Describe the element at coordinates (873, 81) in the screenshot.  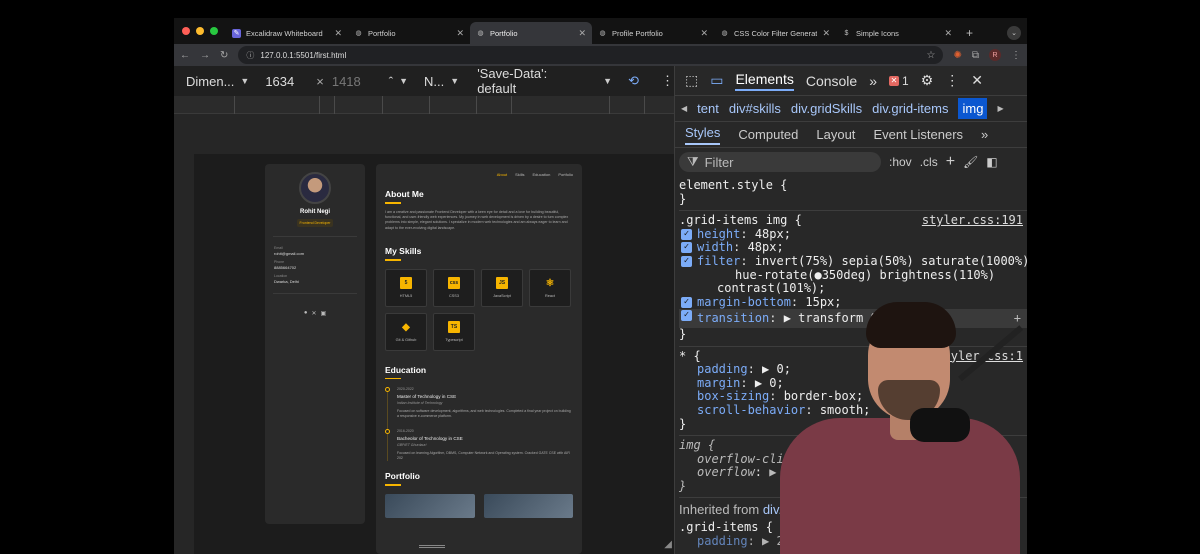
I see `more-tabs-icon: »` at that location.